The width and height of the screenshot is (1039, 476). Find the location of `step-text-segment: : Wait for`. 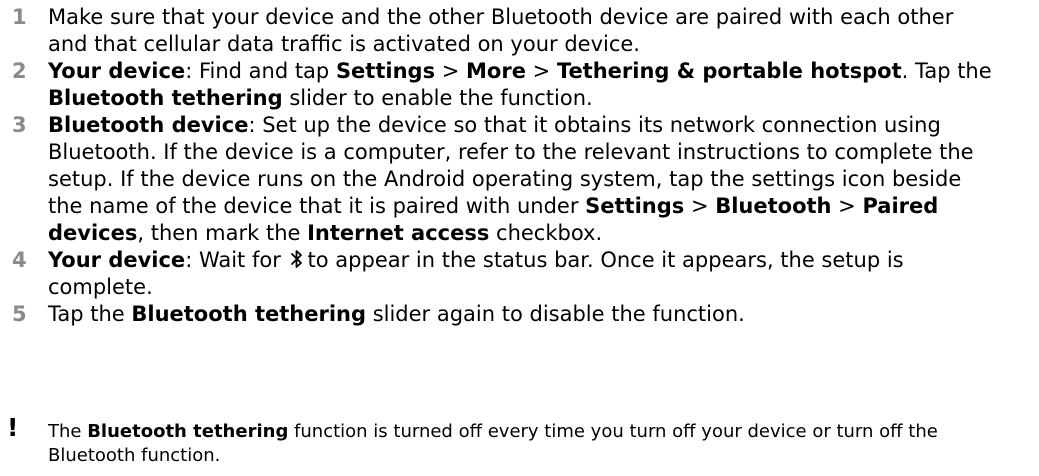

step-text-segment: : Wait for is located at coordinates (236, 260).